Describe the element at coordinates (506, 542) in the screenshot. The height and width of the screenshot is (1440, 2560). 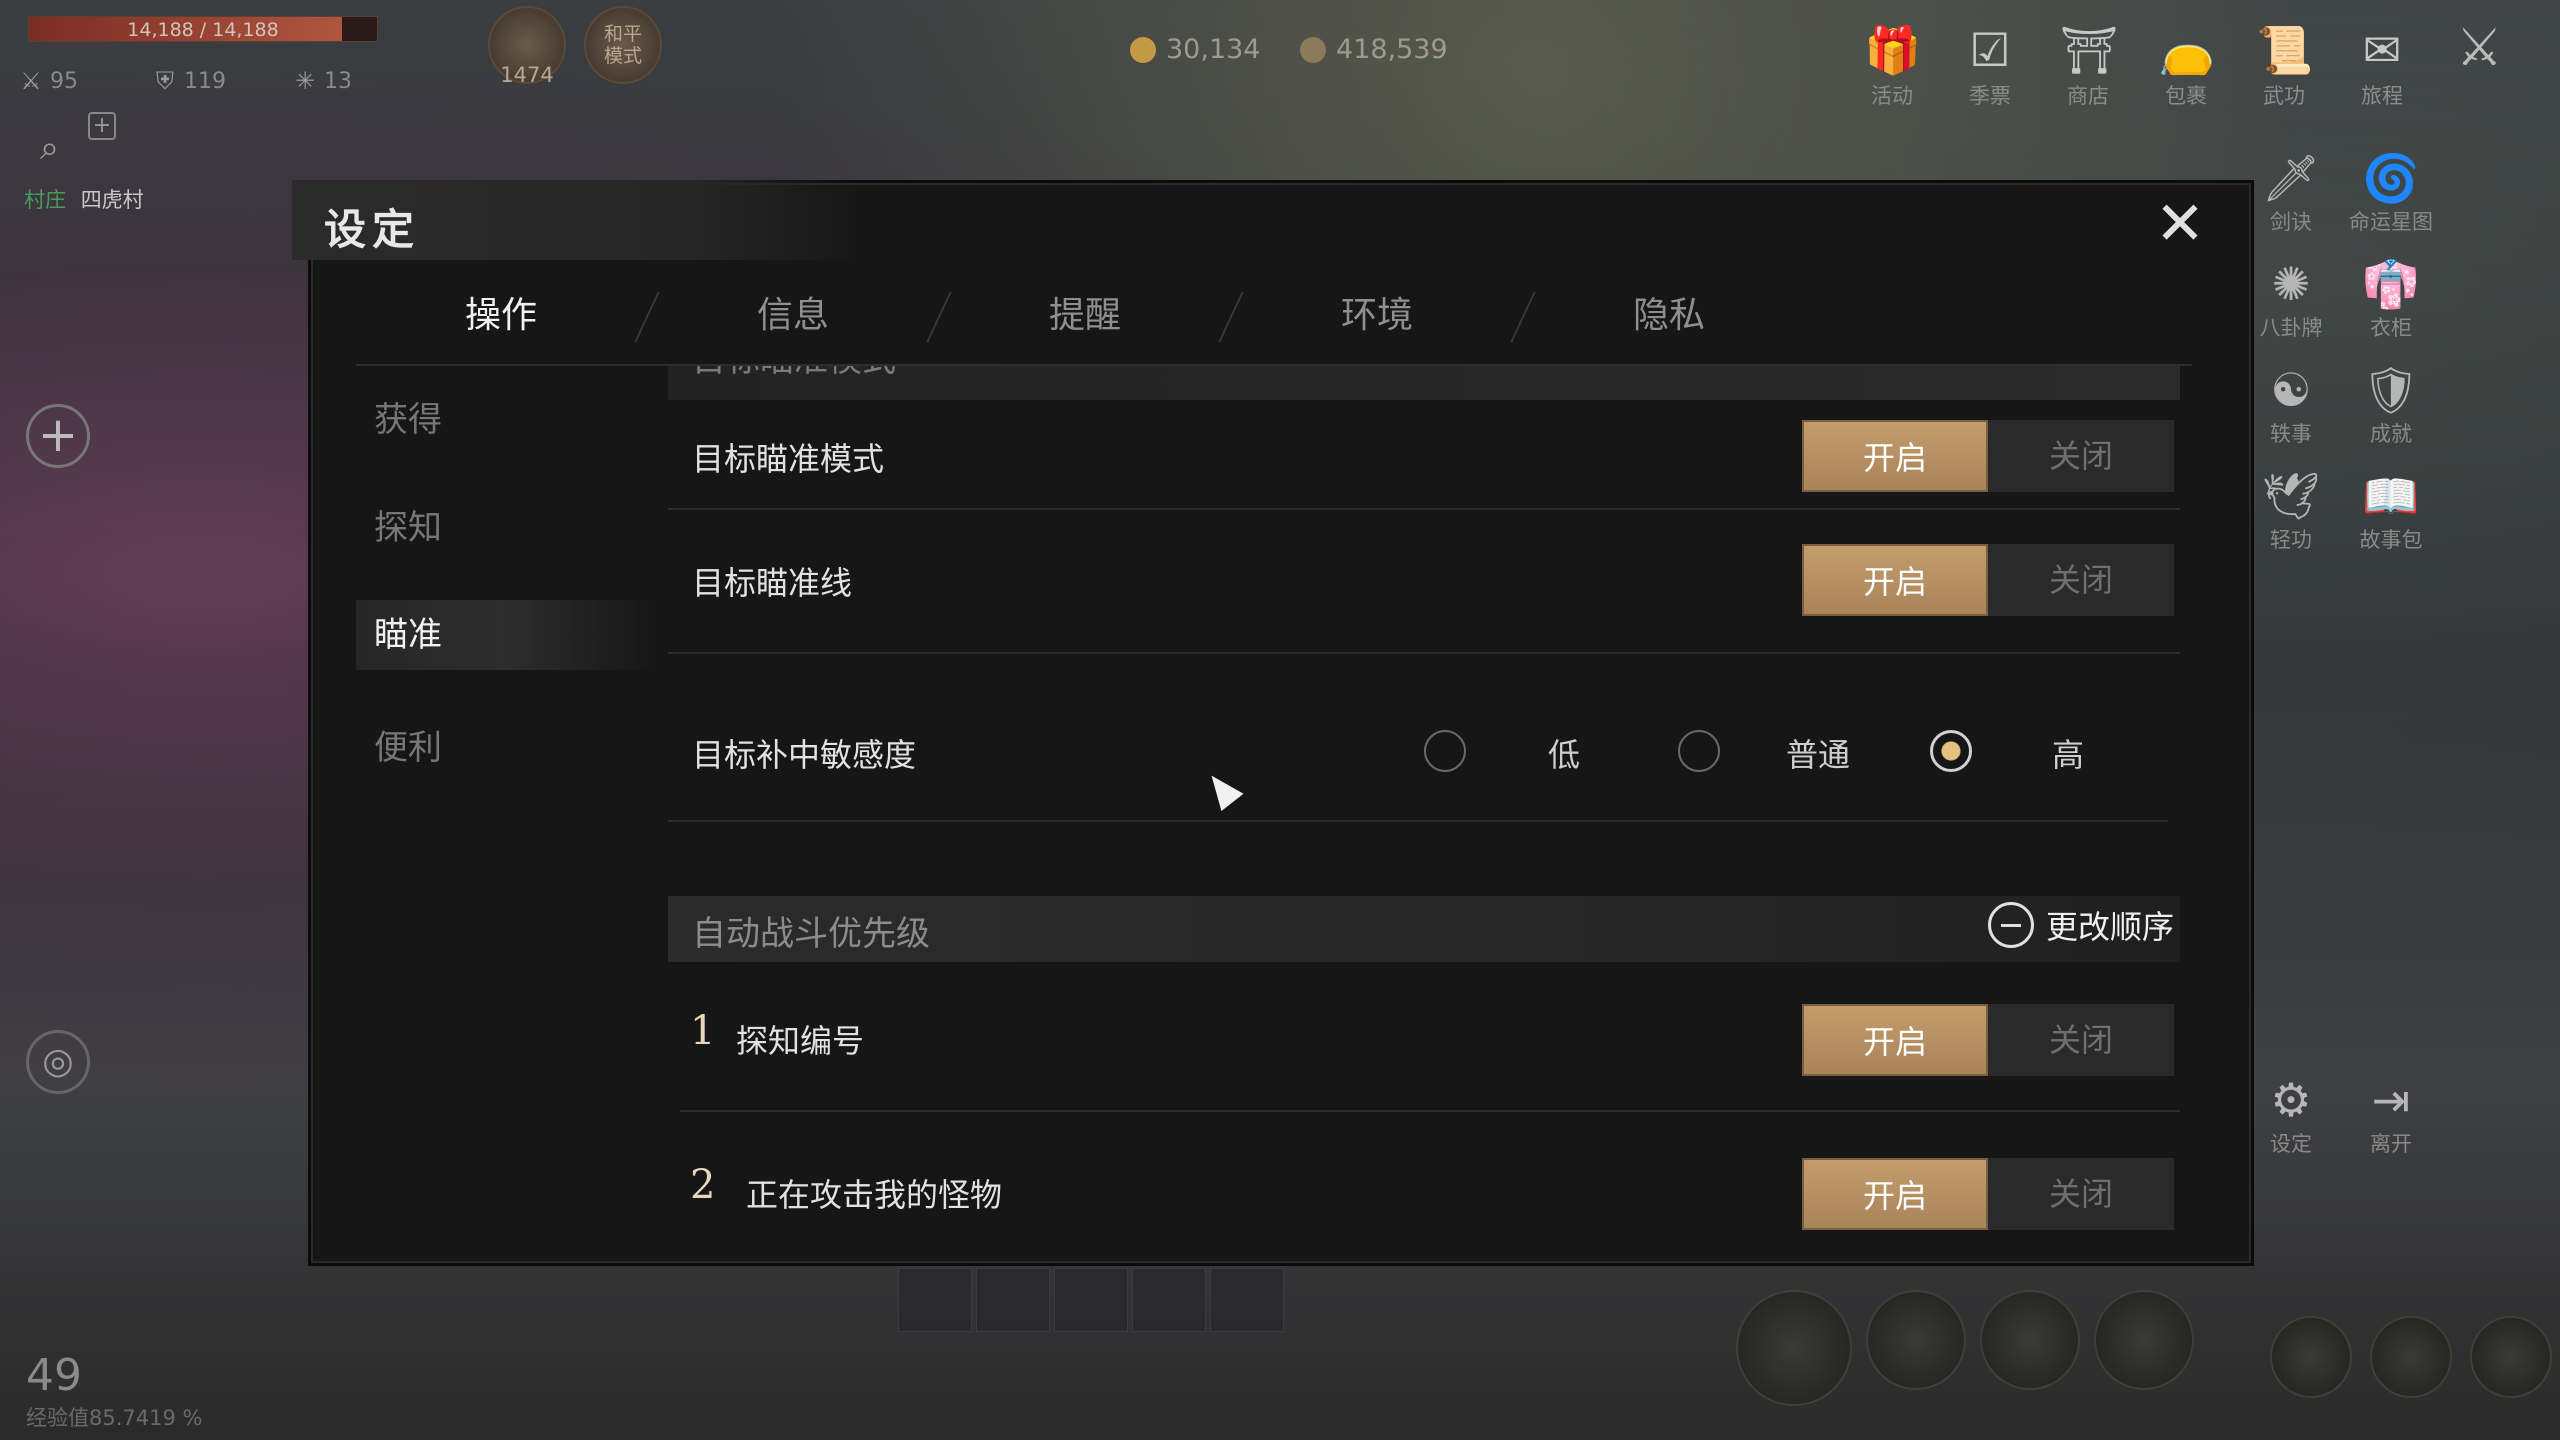
I see `subnav-detect: 探知` at that location.